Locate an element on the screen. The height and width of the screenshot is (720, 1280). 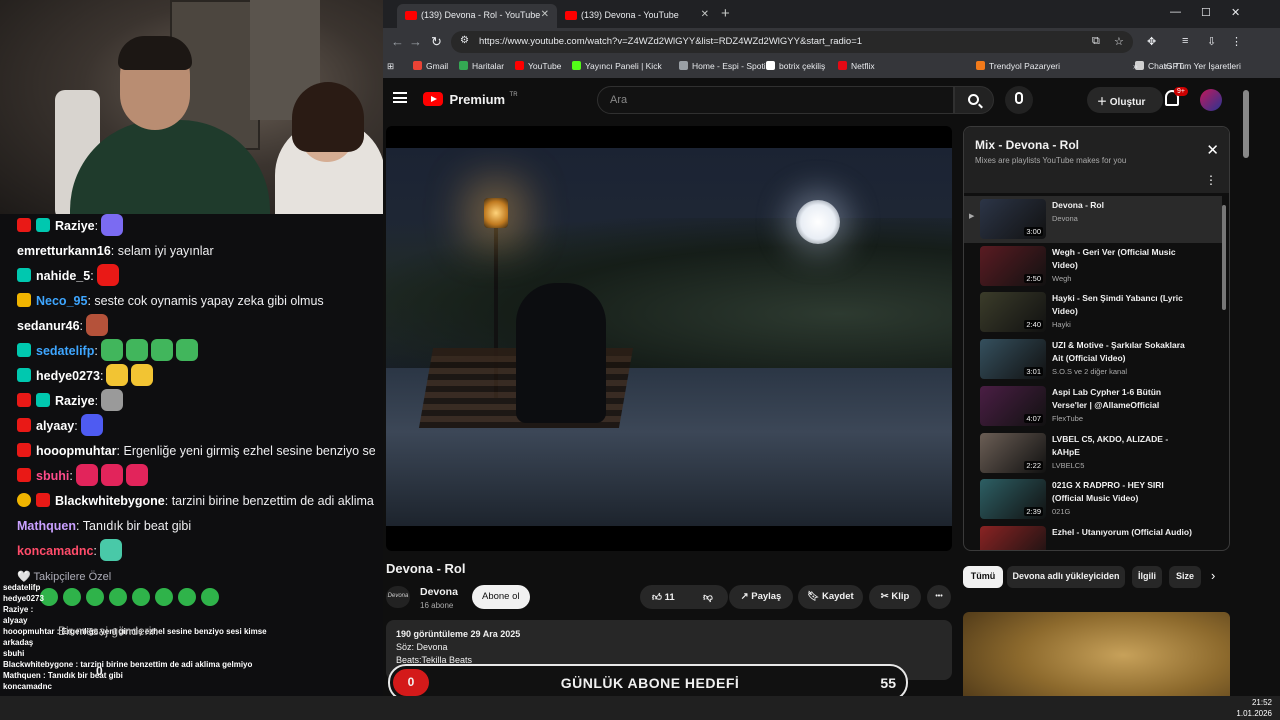
filter-chip: Size is located at coordinates (1185, 577).